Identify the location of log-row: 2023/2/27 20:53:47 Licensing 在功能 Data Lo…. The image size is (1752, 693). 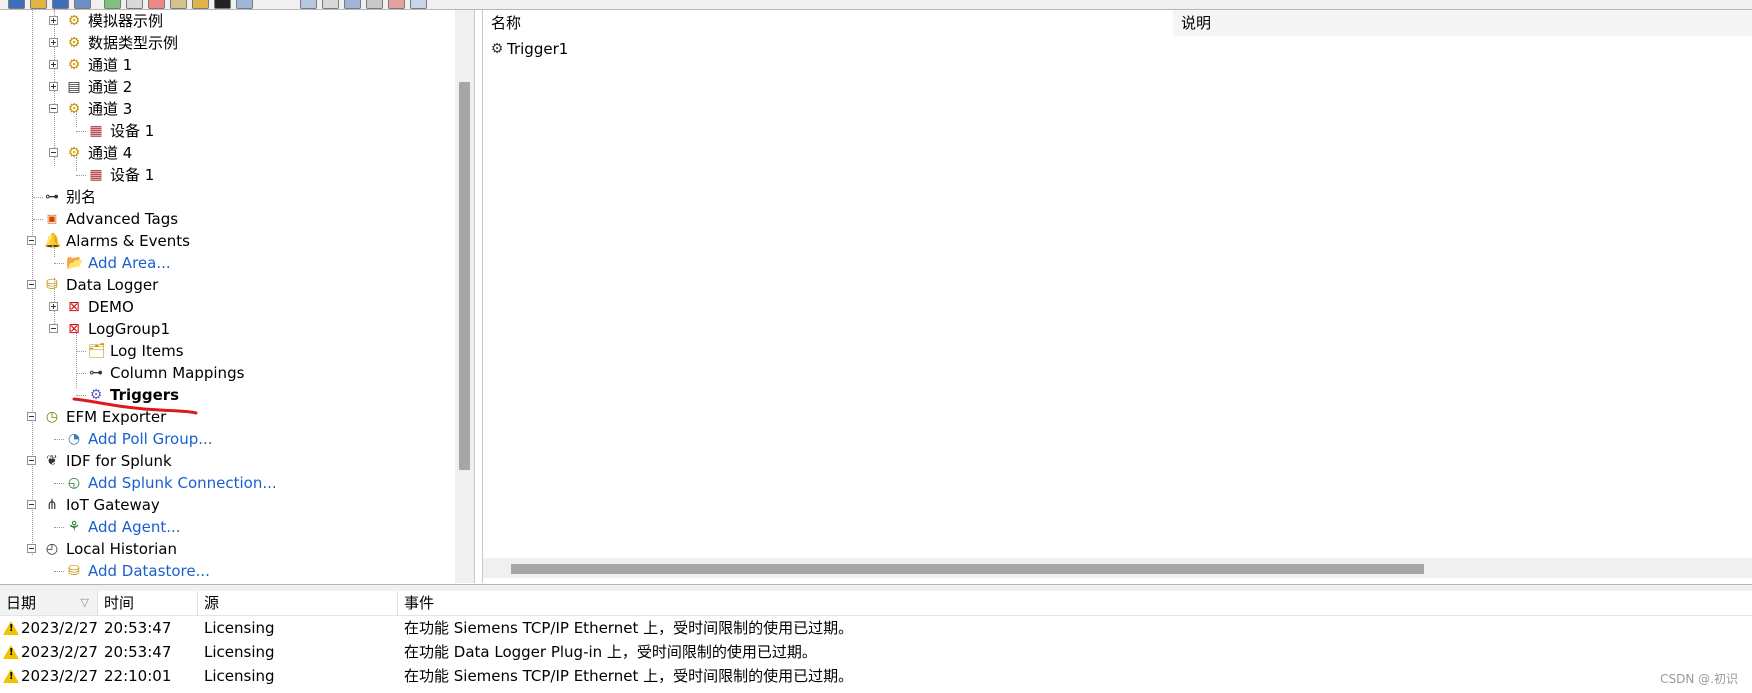
(876, 652).